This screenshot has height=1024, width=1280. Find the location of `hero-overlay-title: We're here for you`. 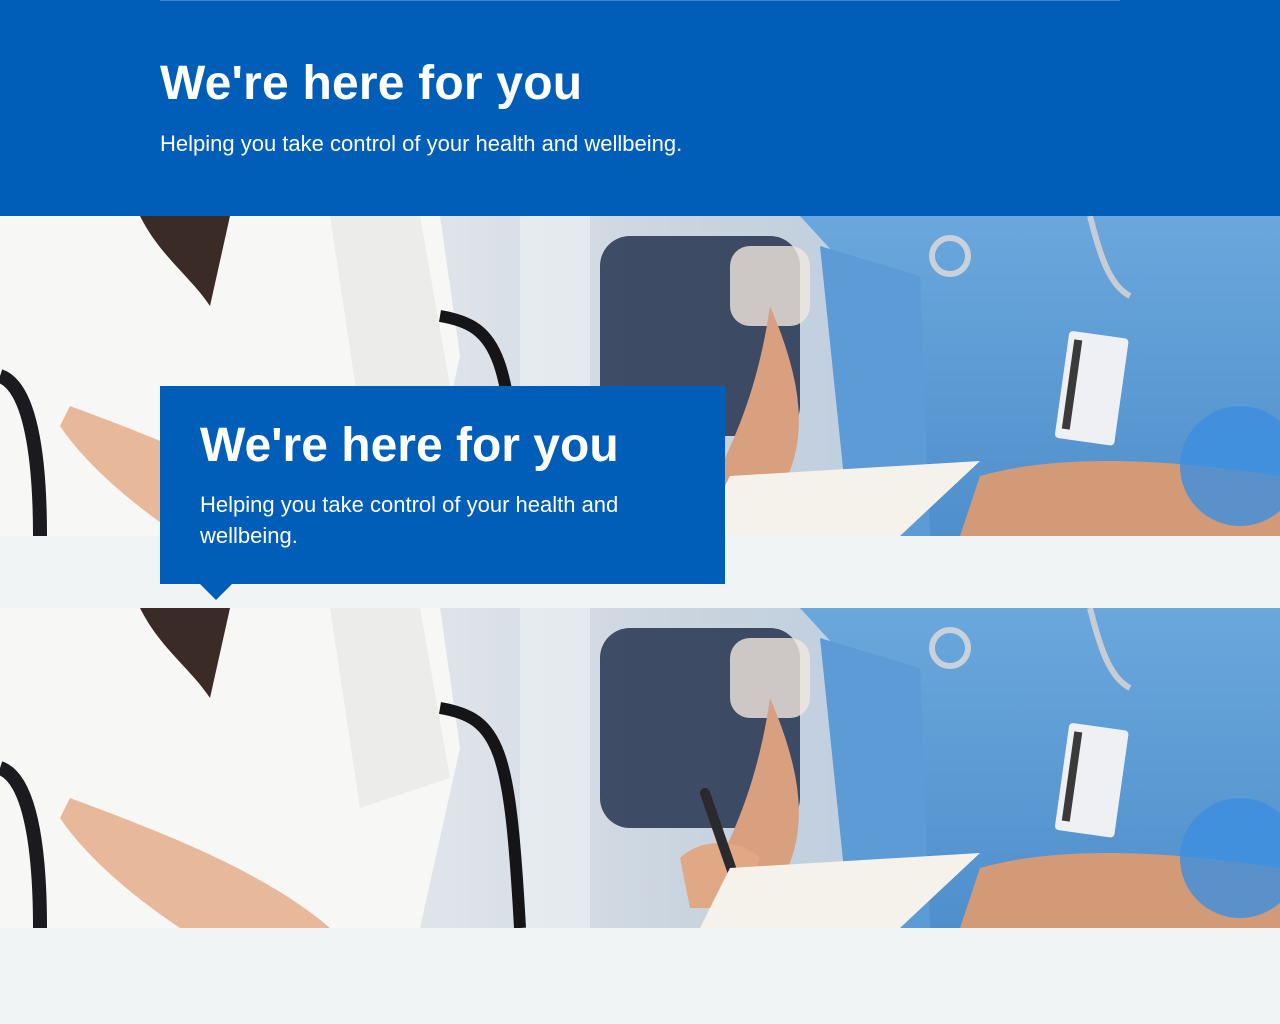

hero-overlay-title: We're here for you is located at coordinates (409, 445).